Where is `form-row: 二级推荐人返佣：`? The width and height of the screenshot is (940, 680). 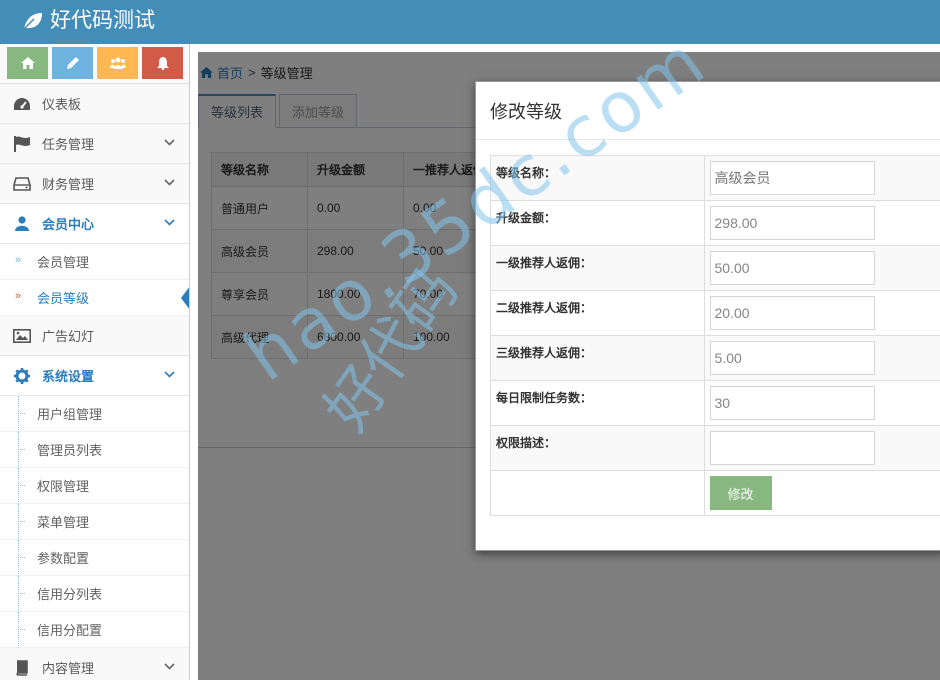 form-row: 二级推荐人返佣： is located at coordinates (715, 313).